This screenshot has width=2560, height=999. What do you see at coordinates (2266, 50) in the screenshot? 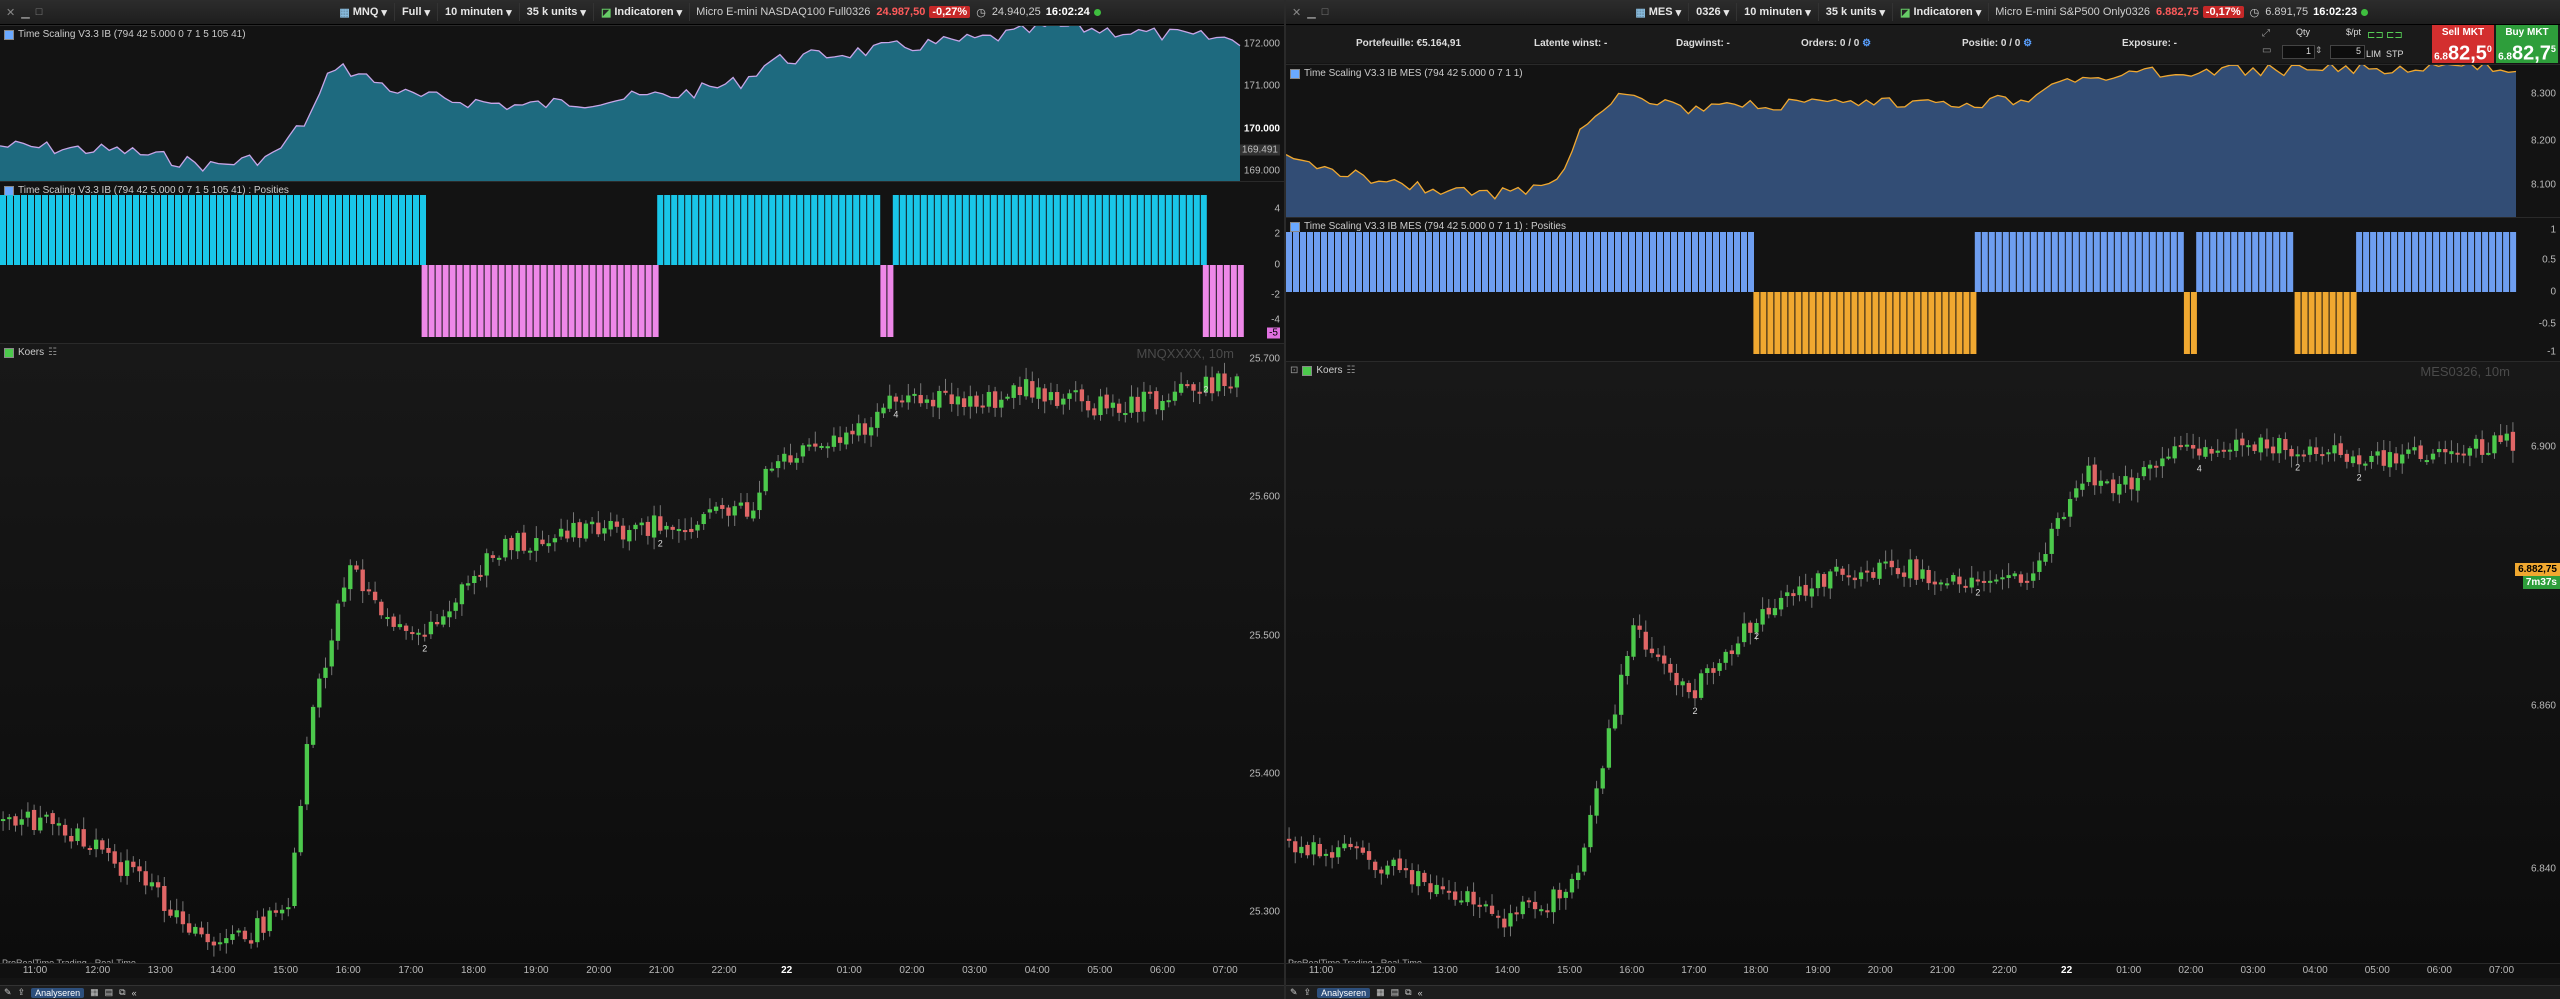
I see `order-ticket-icon: ▭` at bounding box center [2266, 50].